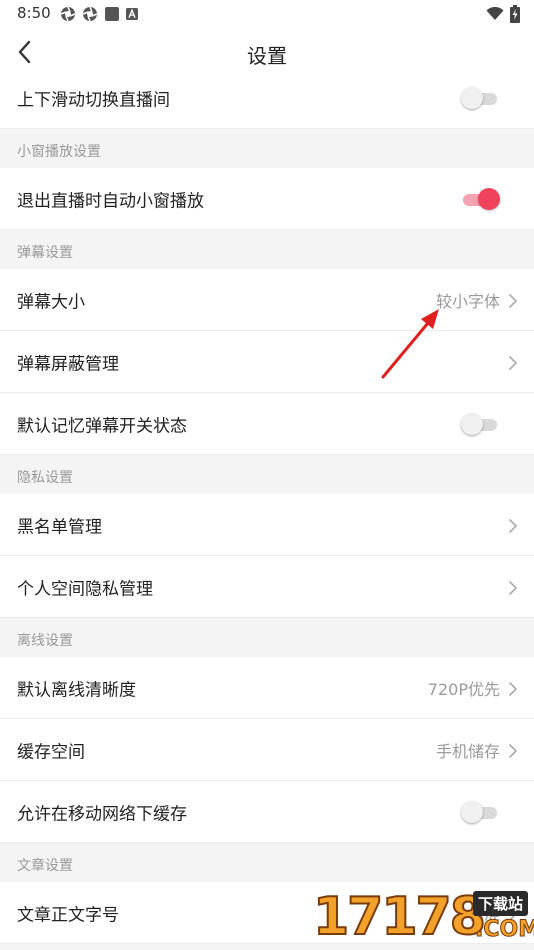  What do you see at coordinates (267, 525) in the screenshot?
I see `settings-row: 黑名单管理` at bounding box center [267, 525].